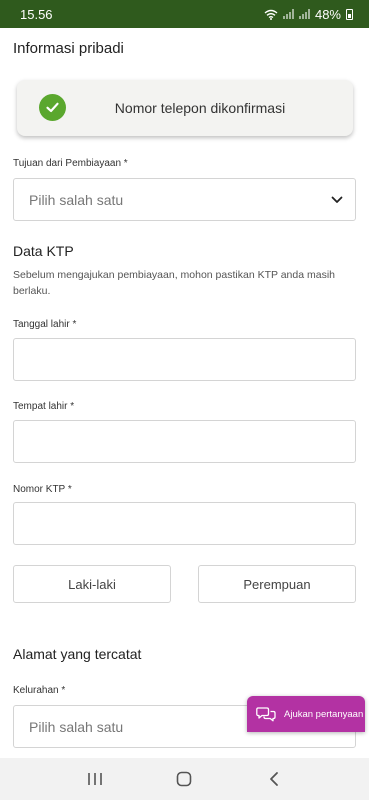 This screenshot has height=800, width=369. I want to click on purpose-select-value: Pilih salah satu, so click(76, 199).